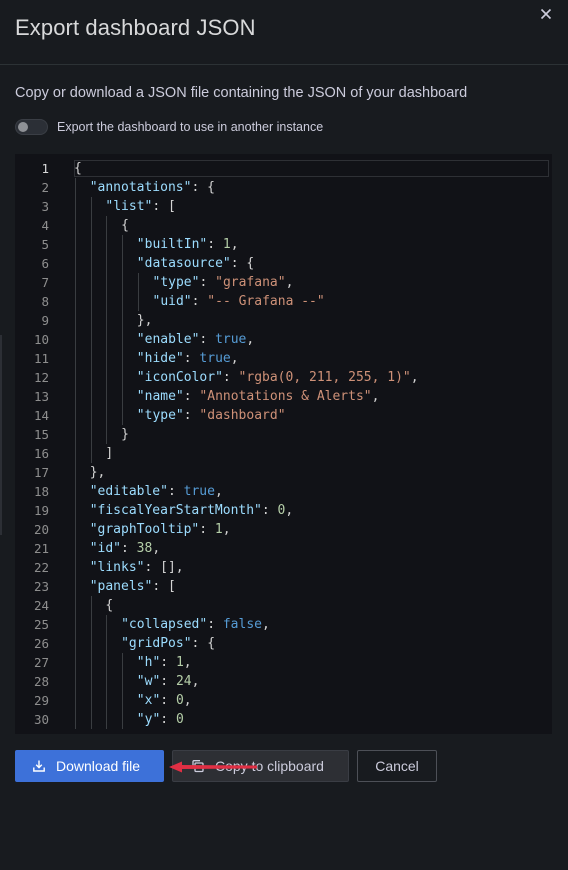 This screenshot has width=568, height=870. I want to click on code-line: "enable": true,, so click(195, 339).